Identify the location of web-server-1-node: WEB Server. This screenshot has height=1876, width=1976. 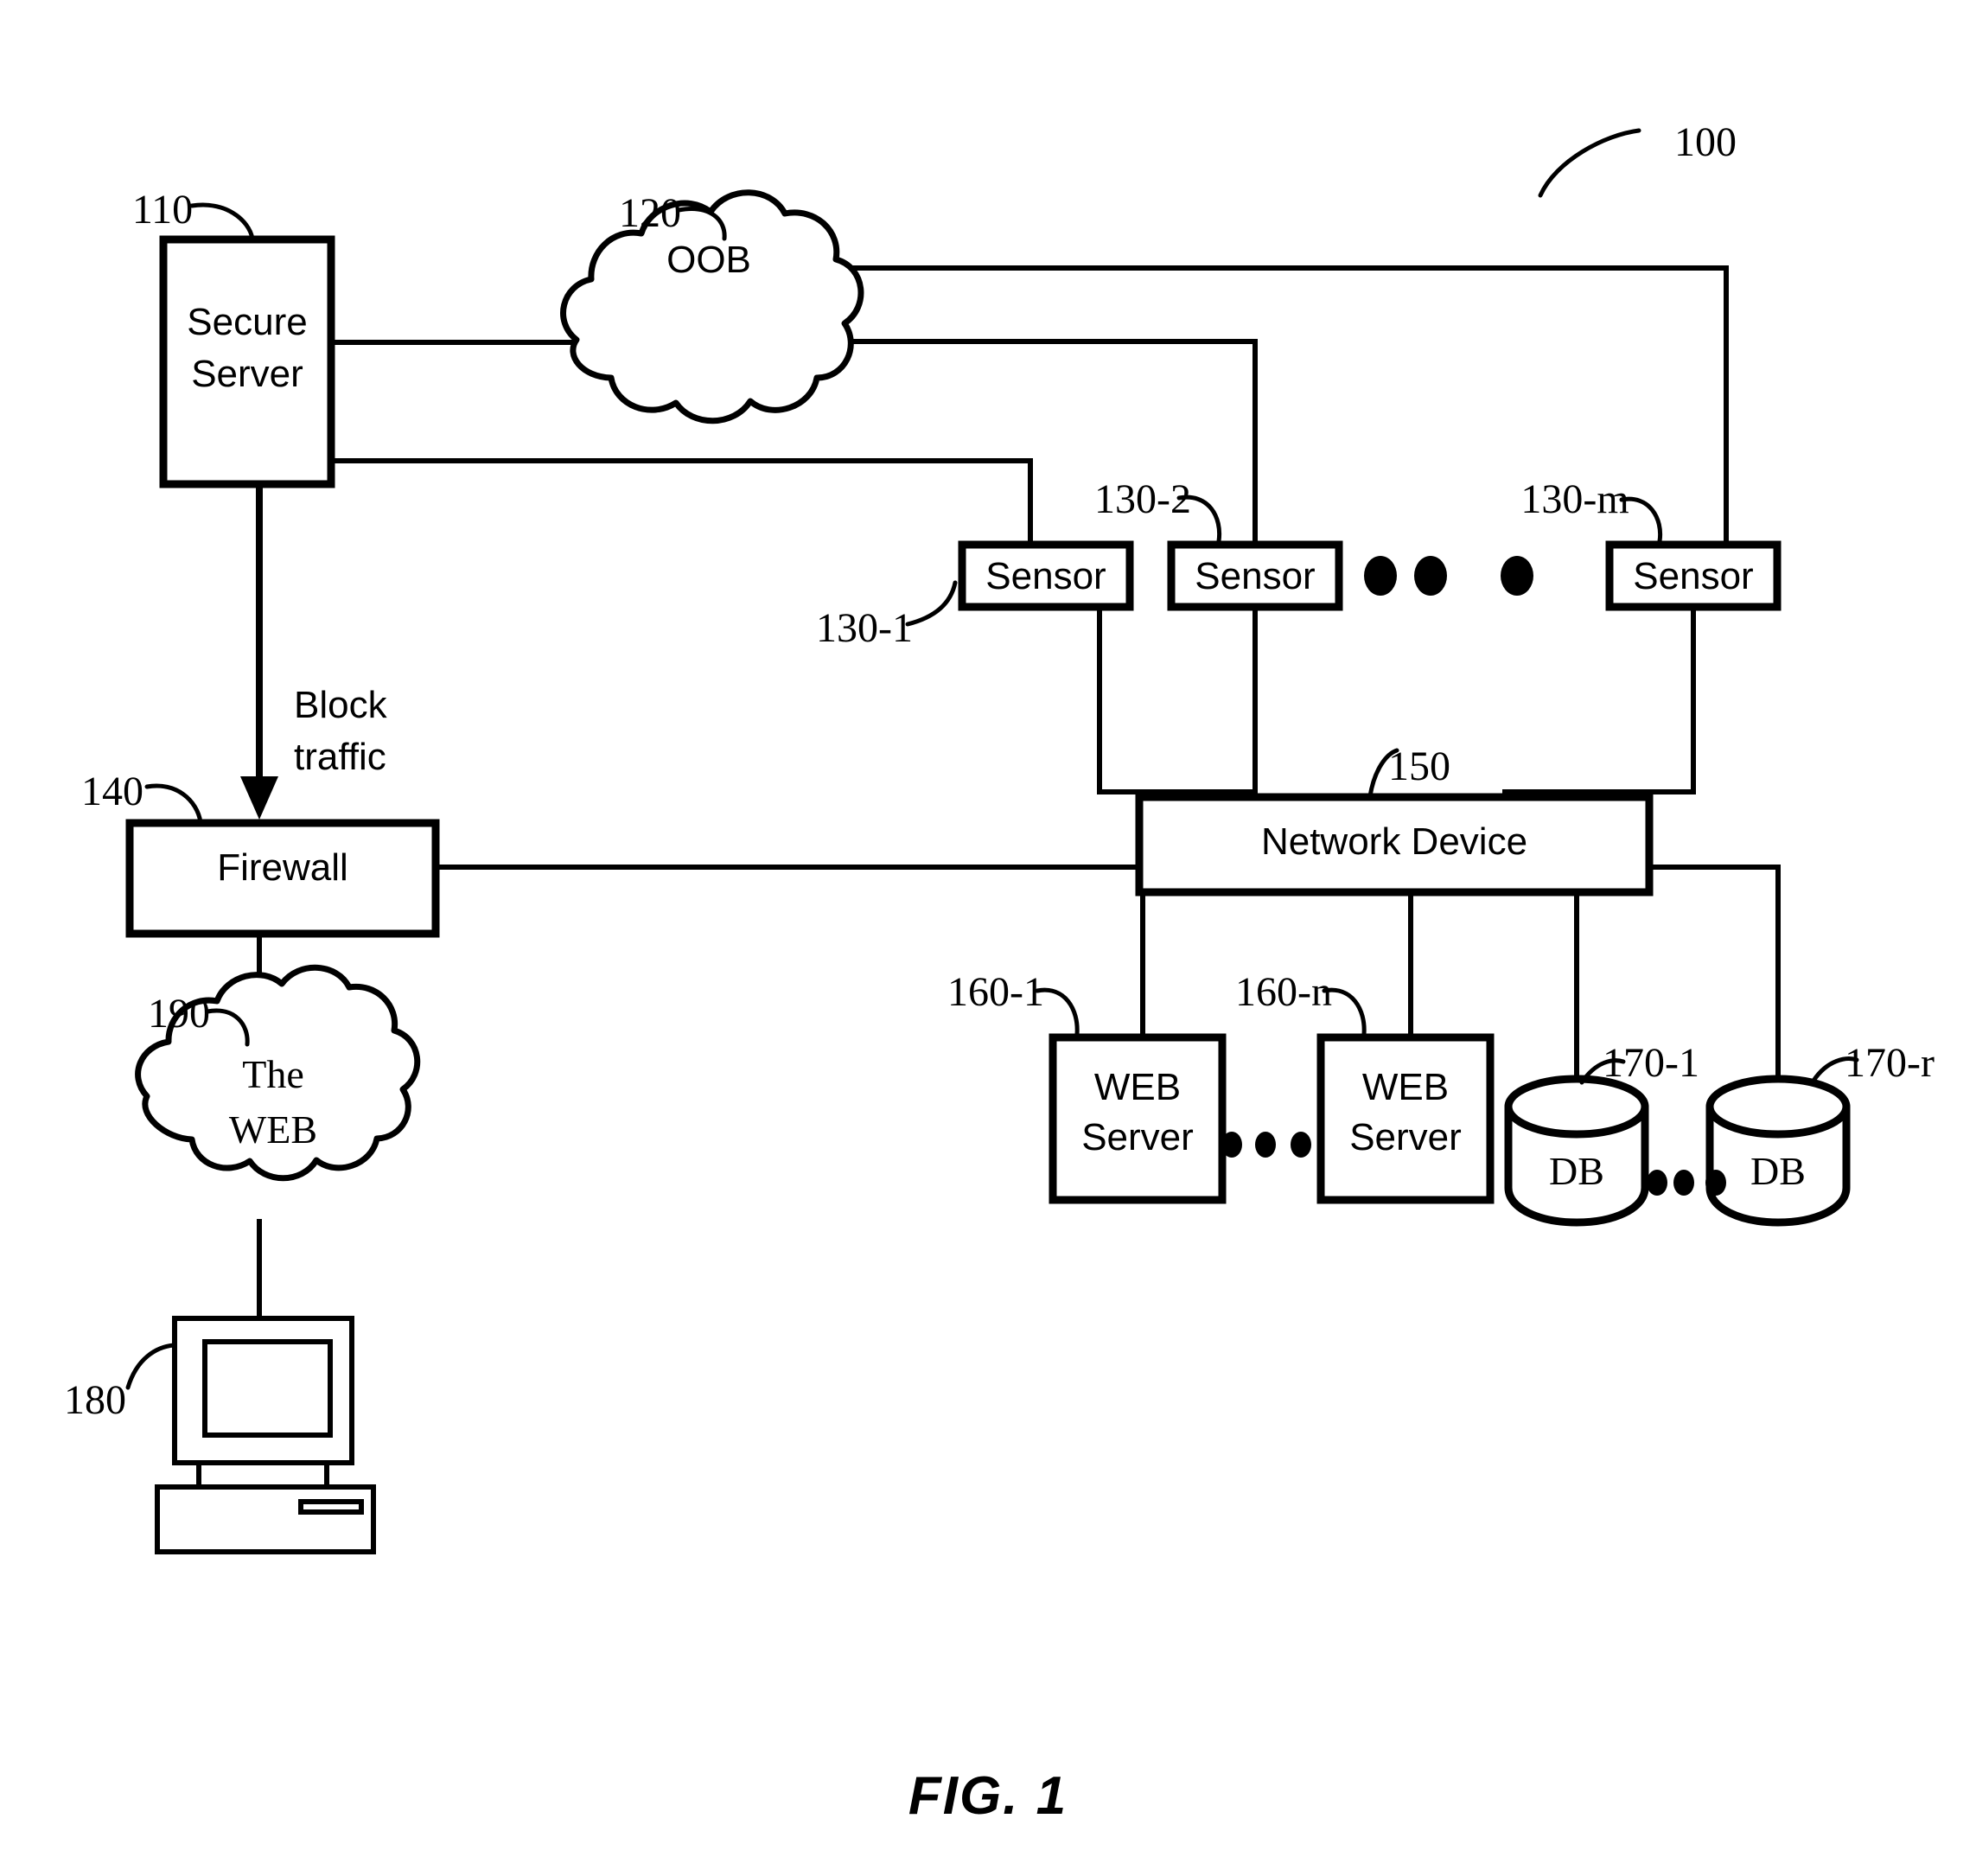
(1138, 1118).